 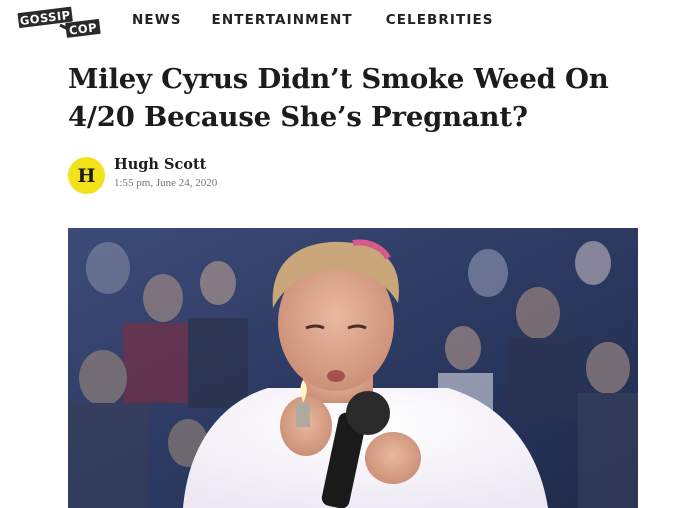 What do you see at coordinates (86, 175) in the screenshot?
I see `author-avatar: H` at bounding box center [86, 175].